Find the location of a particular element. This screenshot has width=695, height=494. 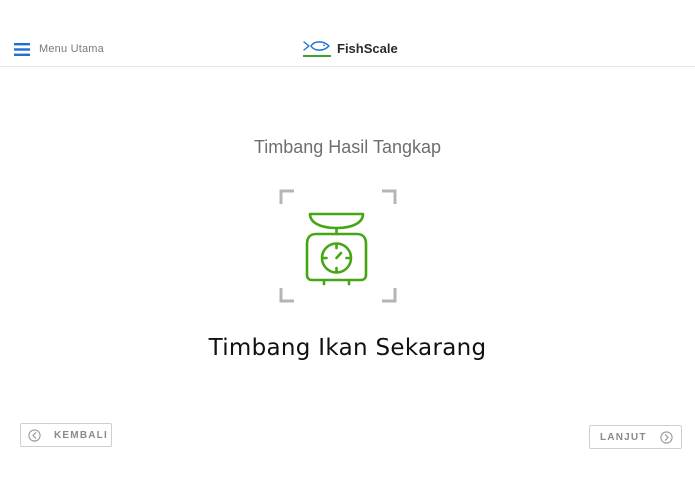

hamburger-menu-icon is located at coordinates (22, 49).